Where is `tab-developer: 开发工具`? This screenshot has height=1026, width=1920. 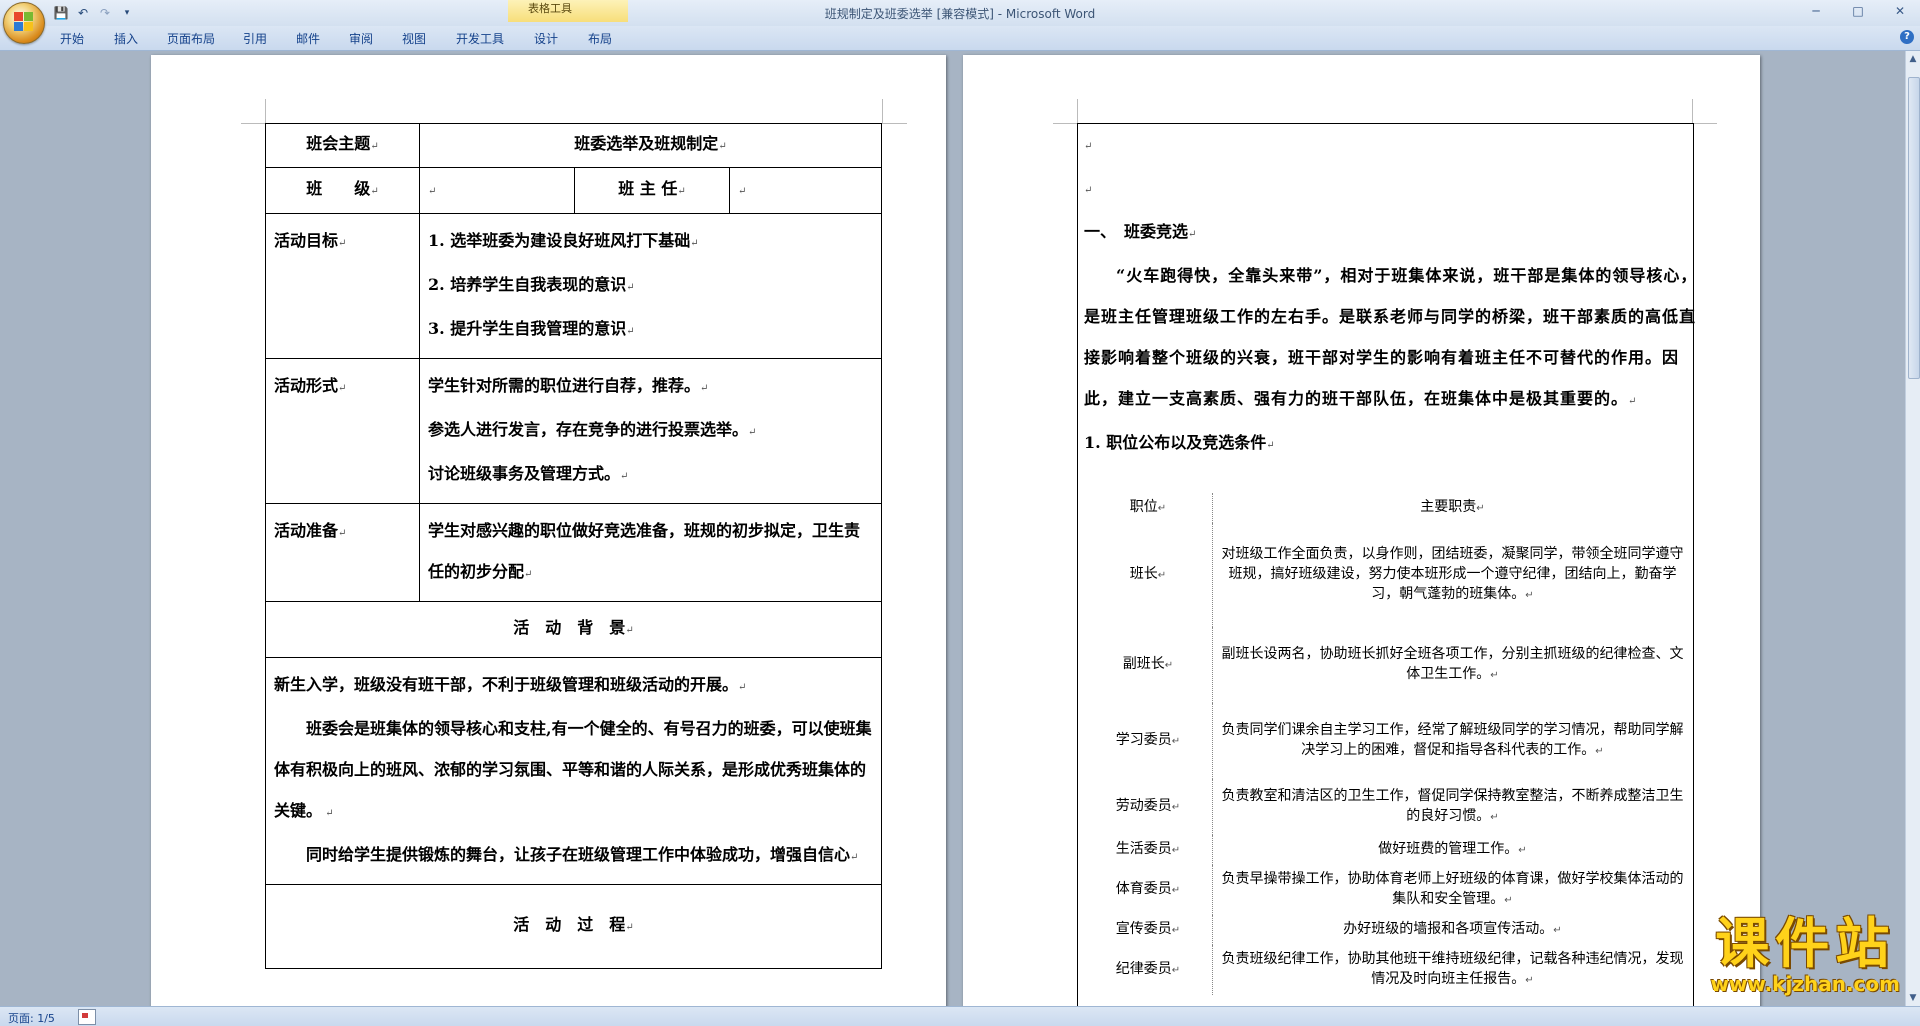
tab-developer: 开发工具 is located at coordinates (480, 38).